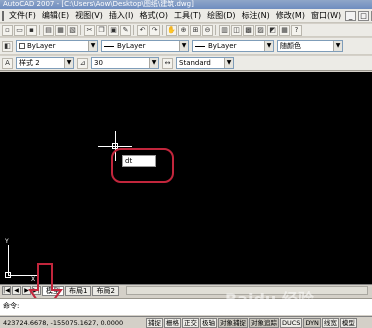 The width and height of the screenshot is (372, 328). I want to click on print-icon: ▤, so click(48, 30).